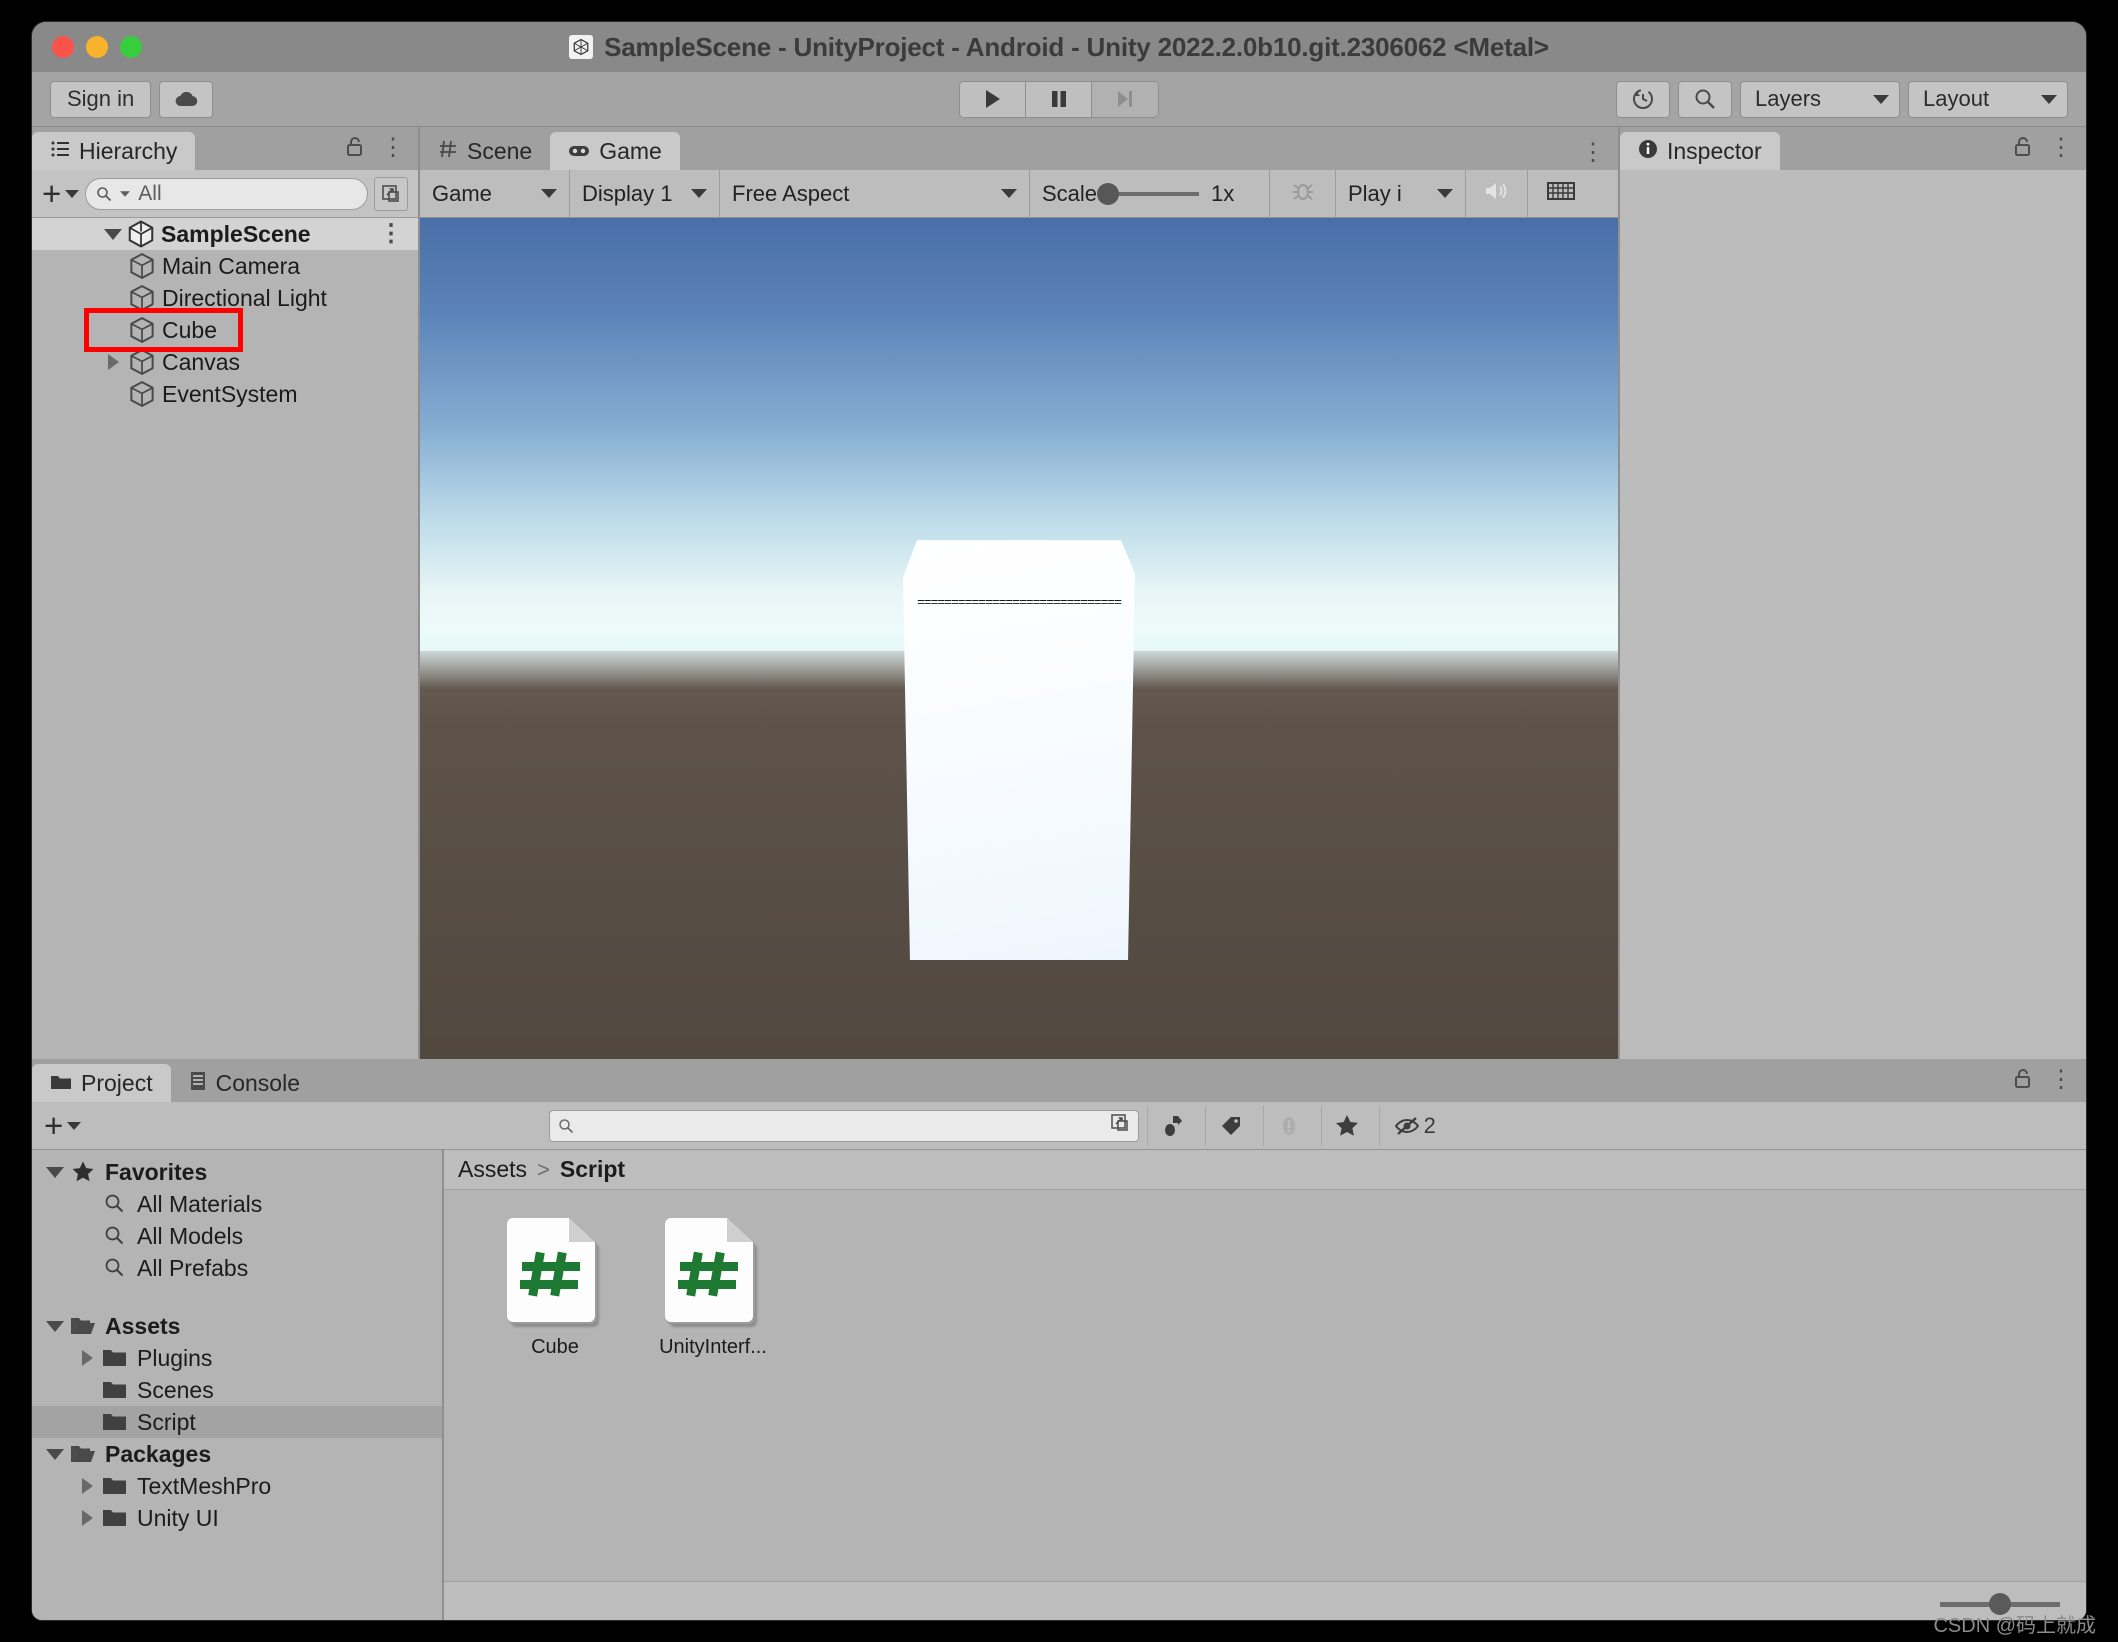 This screenshot has width=2118, height=1642. I want to click on layers-dropdown: Layers, so click(1820, 99).